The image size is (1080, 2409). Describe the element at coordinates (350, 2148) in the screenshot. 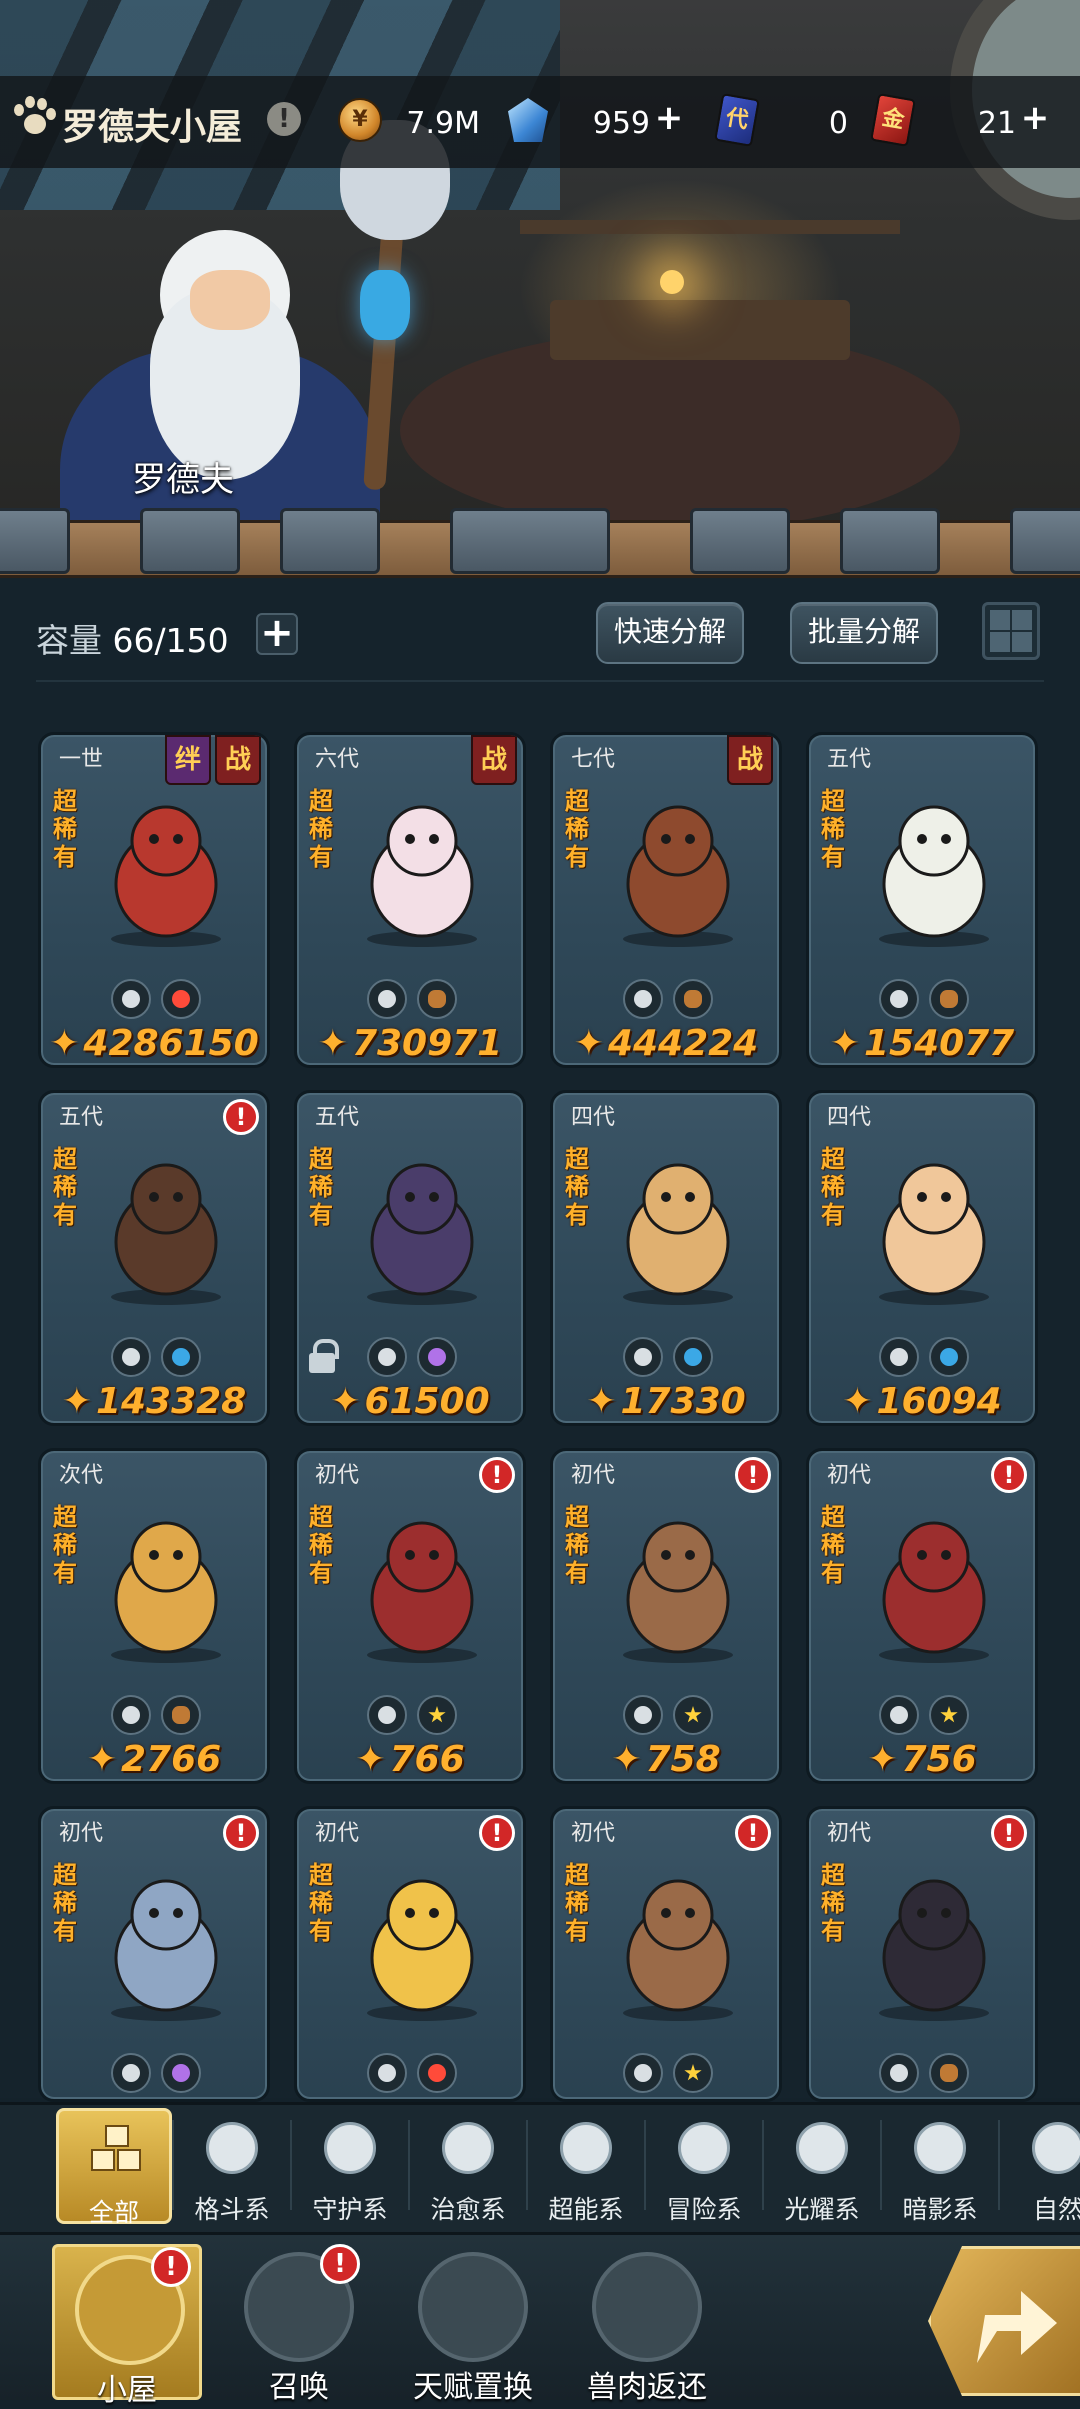

I see `shield-icon` at that location.